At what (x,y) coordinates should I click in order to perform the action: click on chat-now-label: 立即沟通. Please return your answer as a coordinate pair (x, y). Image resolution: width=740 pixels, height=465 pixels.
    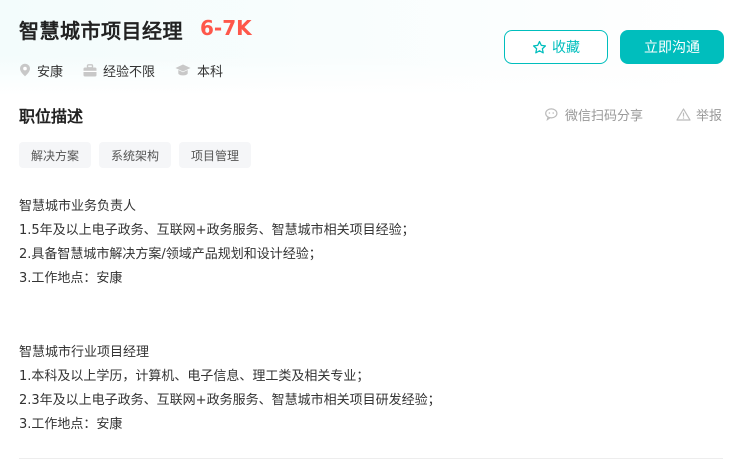
    Looking at the image, I should click on (672, 48).